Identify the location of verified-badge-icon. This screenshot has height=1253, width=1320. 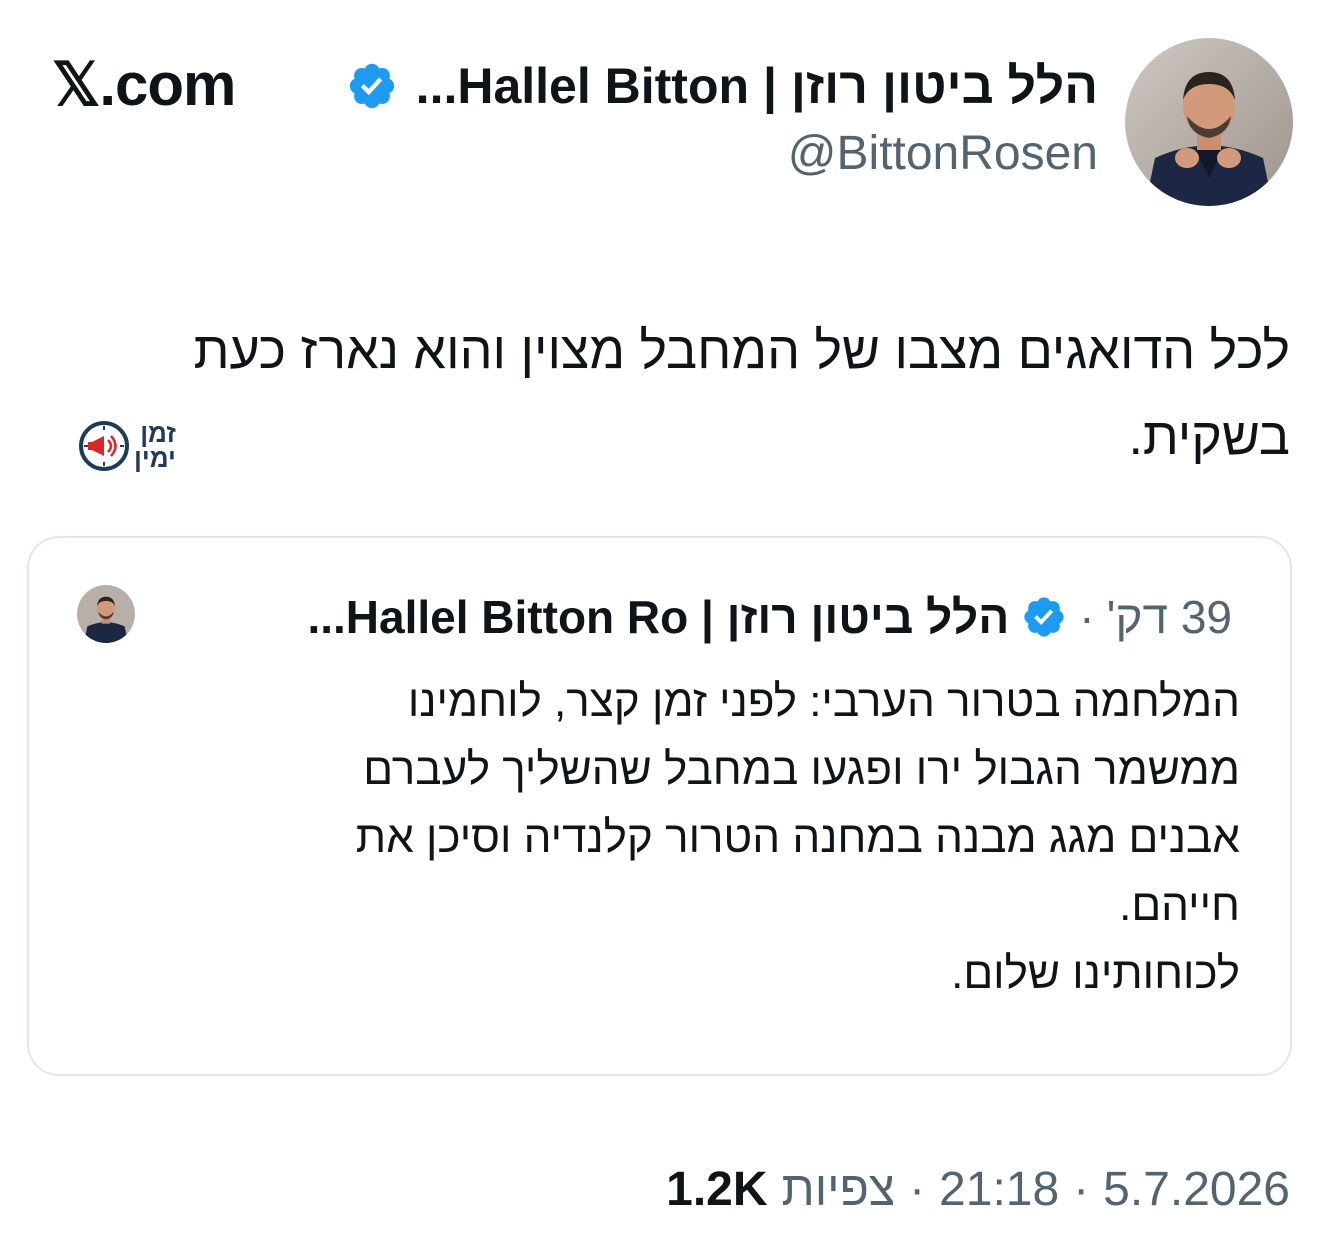
(371, 86).